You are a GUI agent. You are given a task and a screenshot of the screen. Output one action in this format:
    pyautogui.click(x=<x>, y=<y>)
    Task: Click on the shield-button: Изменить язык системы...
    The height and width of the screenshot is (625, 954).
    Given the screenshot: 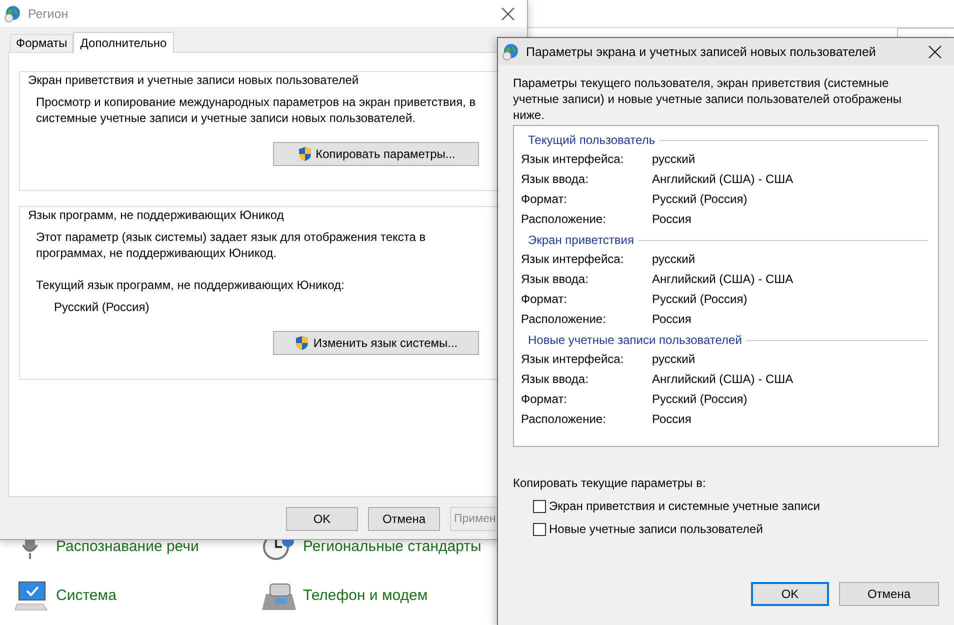 What is the action you would take?
    pyautogui.click(x=376, y=343)
    